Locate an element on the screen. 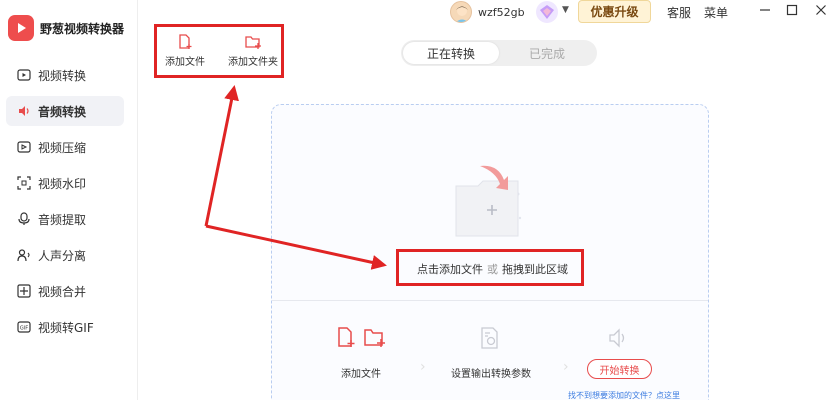  top-bar: wzf52gb ▼ 优惠升级 客服 菜单 is located at coordinates (488, 13).